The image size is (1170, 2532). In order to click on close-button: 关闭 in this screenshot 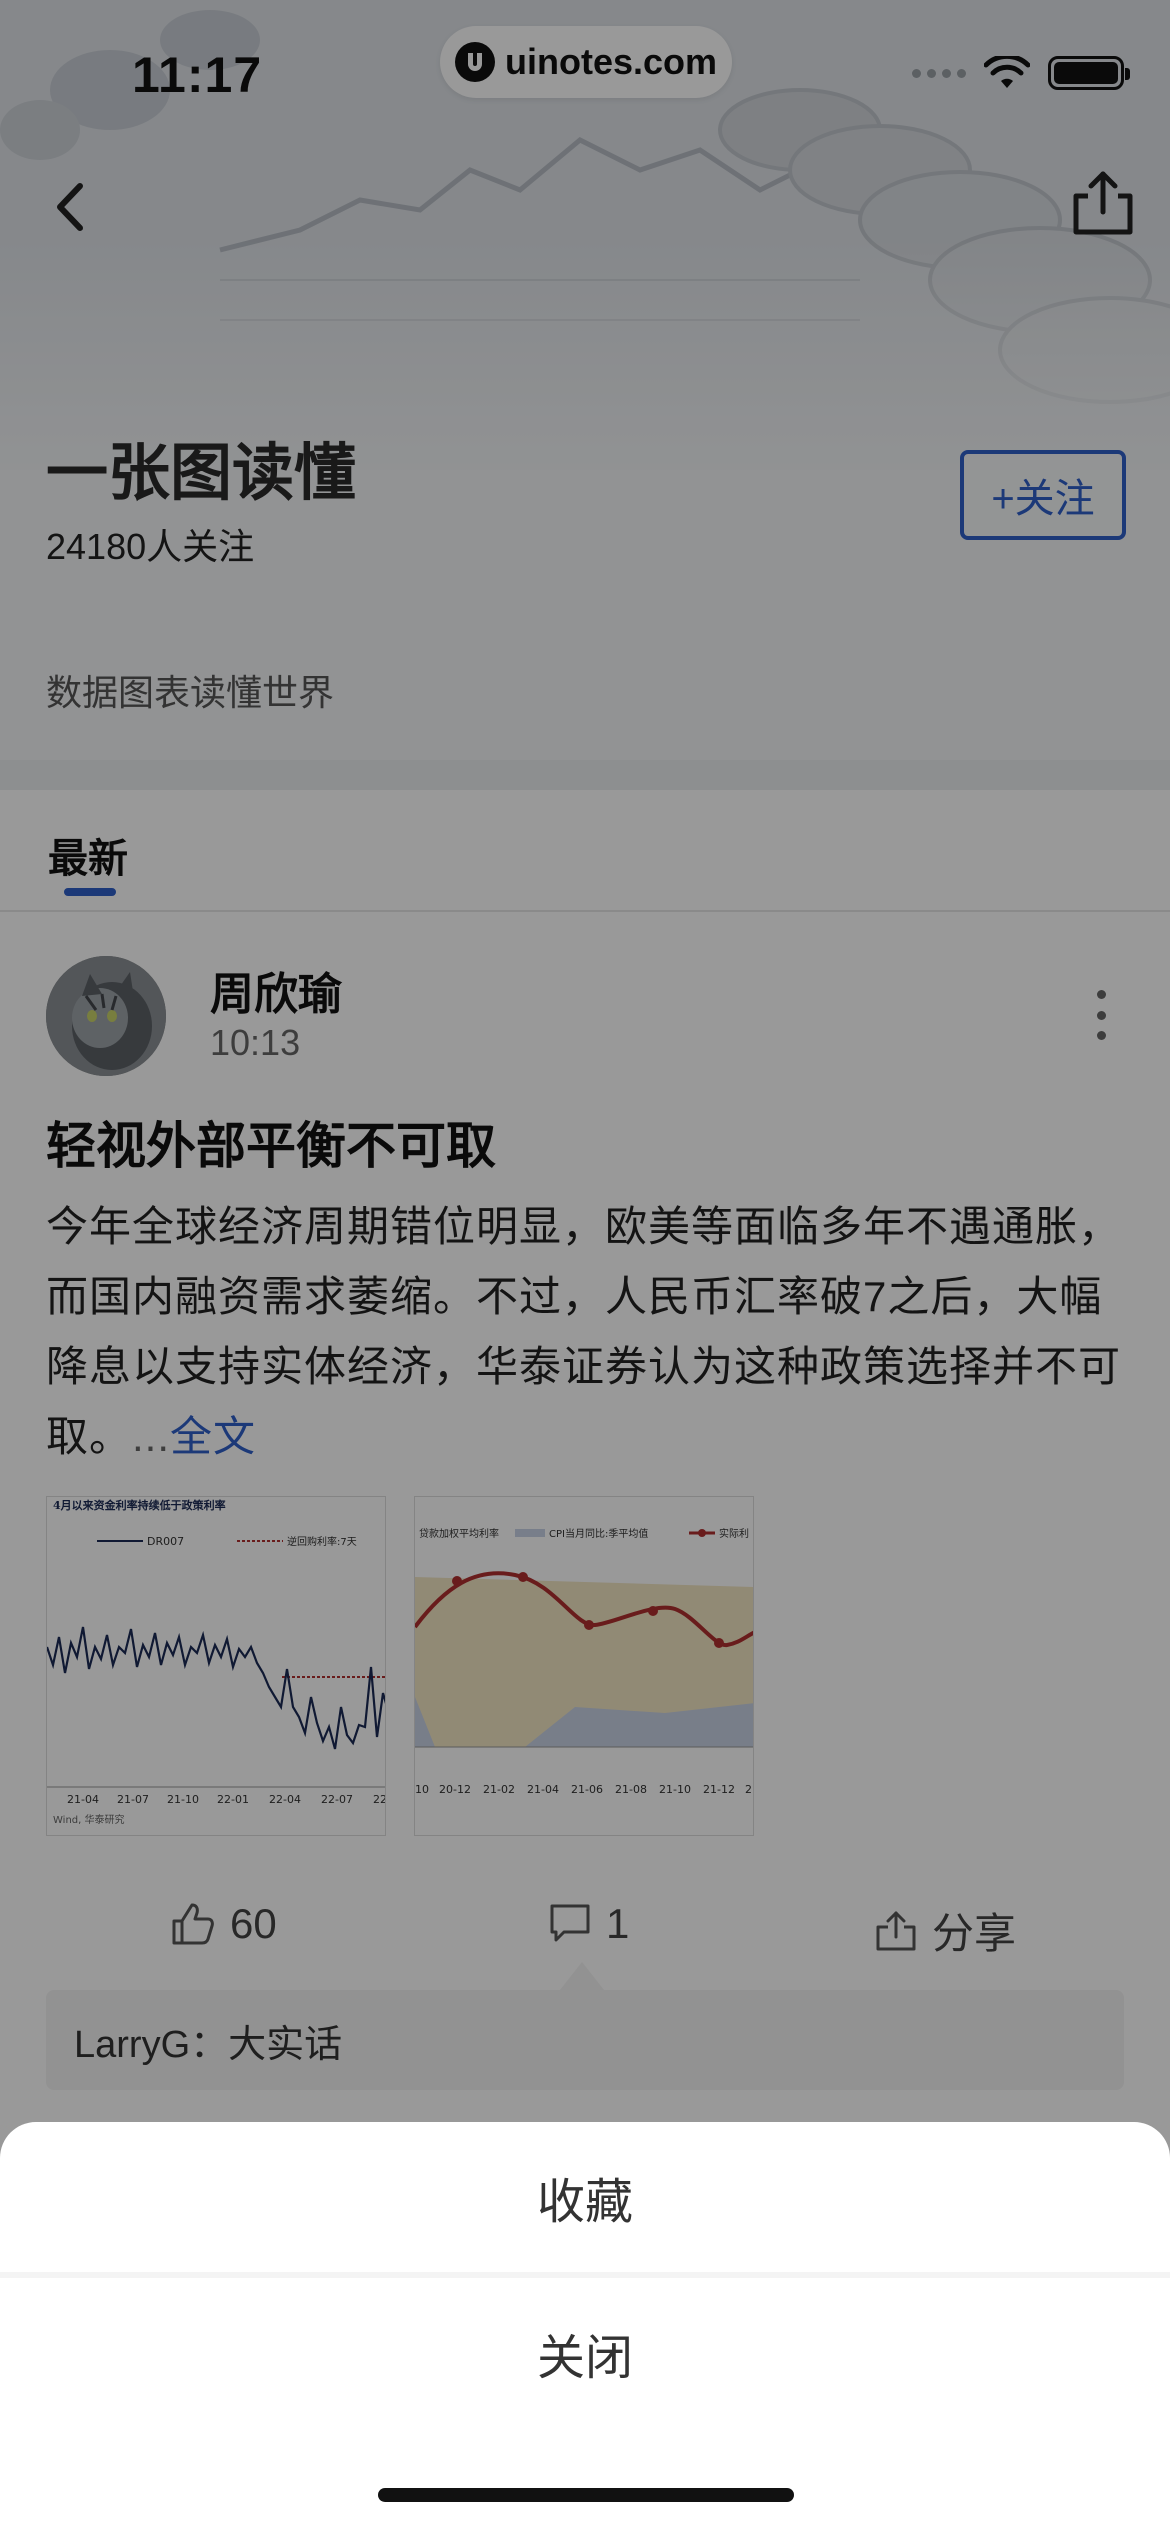, I will do `click(585, 2353)`.